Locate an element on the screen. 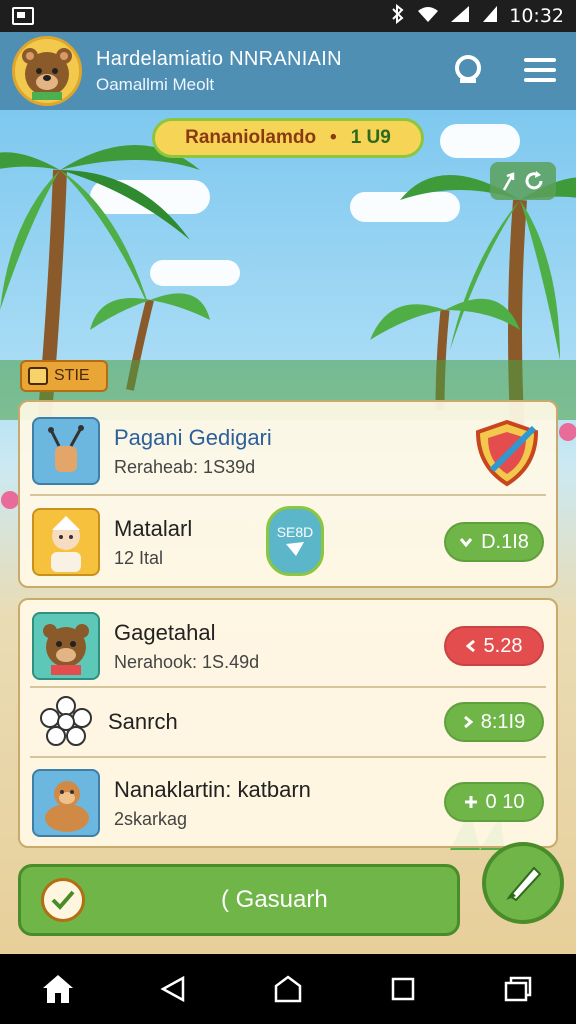 Image resolution: width=576 pixels, height=1024 pixels. system-nav-bar is located at coordinates (288, 989).